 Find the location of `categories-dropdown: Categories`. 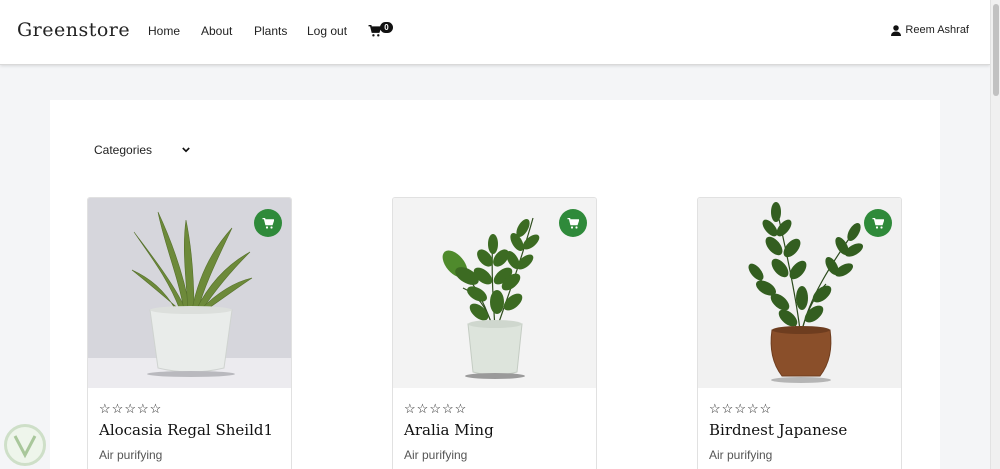

categories-dropdown: Categories is located at coordinates (142, 150).